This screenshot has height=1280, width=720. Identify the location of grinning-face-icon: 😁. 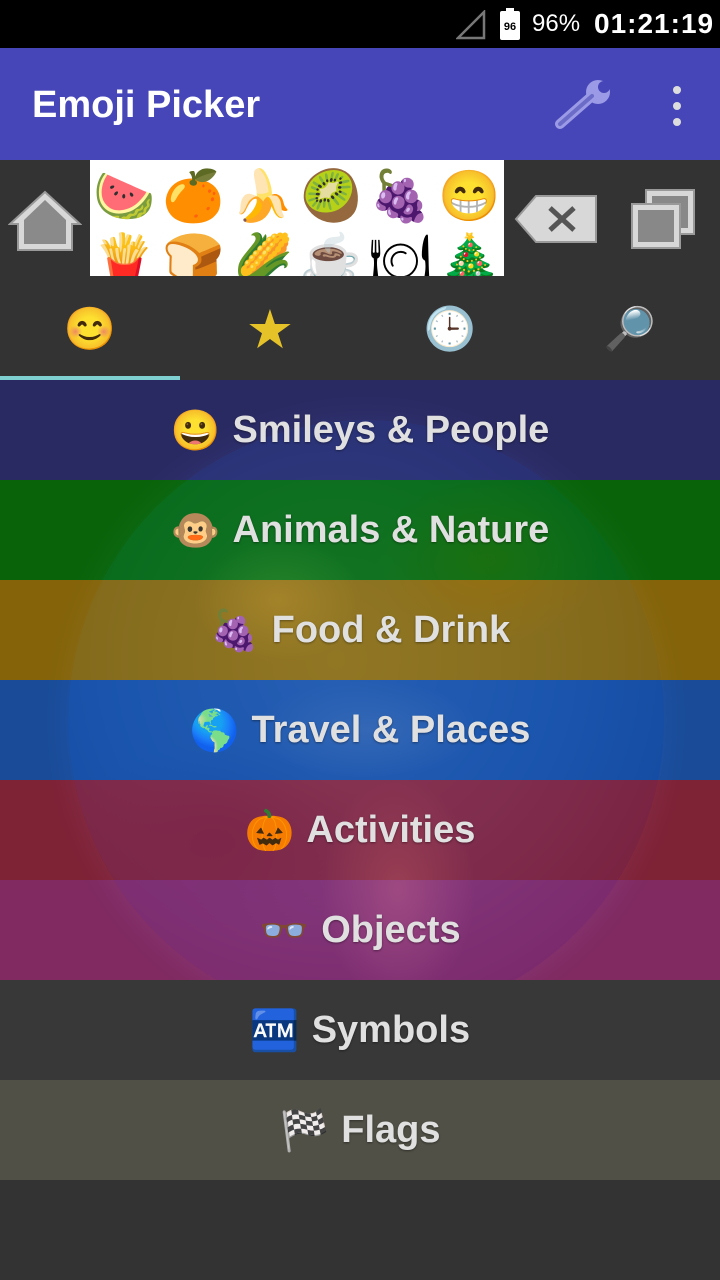
(469, 196).